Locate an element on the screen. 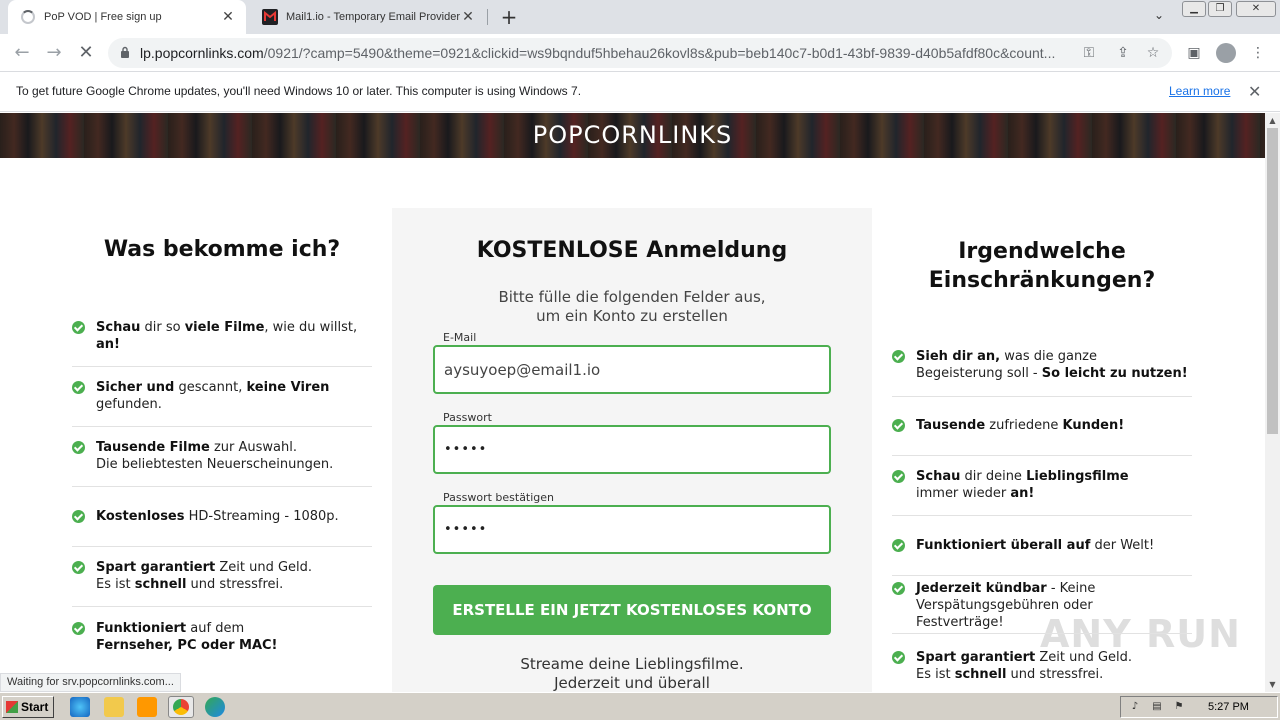 The width and height of the screenshot is (1280, 720). popcornlinks-logo: POPCORNLINKS is located at coordinates (632, 135).